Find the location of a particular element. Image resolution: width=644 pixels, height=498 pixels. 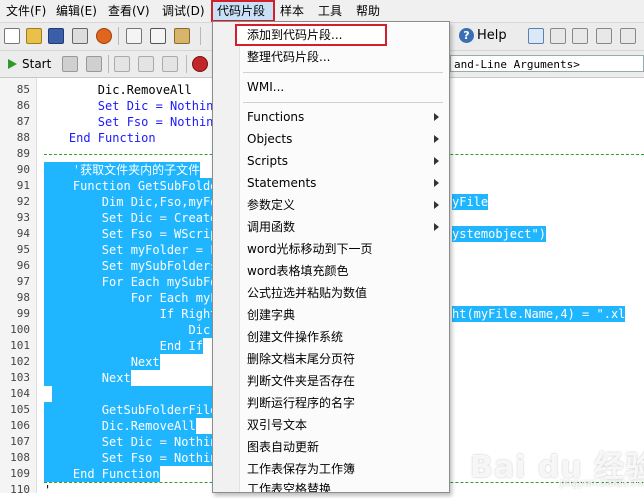

line-number: 87 is located at coordinates (23, 121).